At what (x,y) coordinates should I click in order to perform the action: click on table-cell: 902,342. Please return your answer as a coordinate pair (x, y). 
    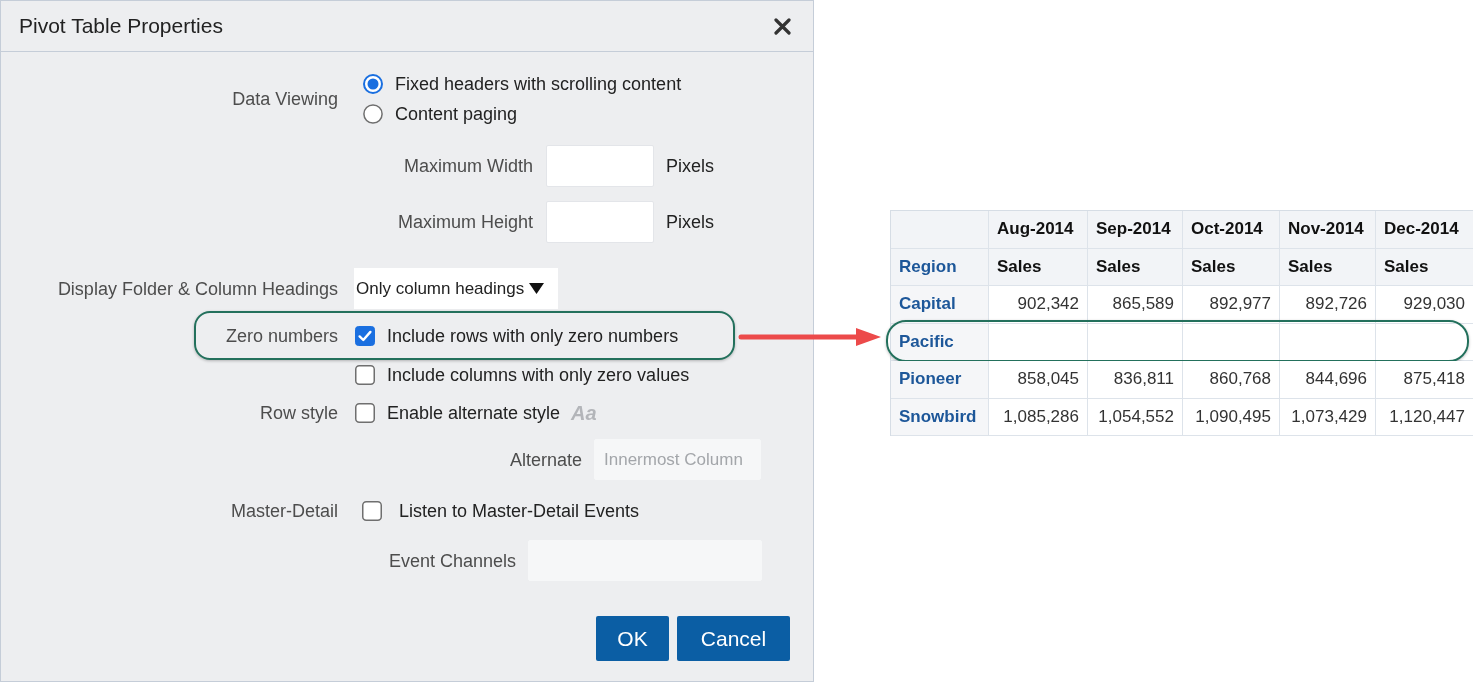
    Looking at the image, I should click on (1038, 305).